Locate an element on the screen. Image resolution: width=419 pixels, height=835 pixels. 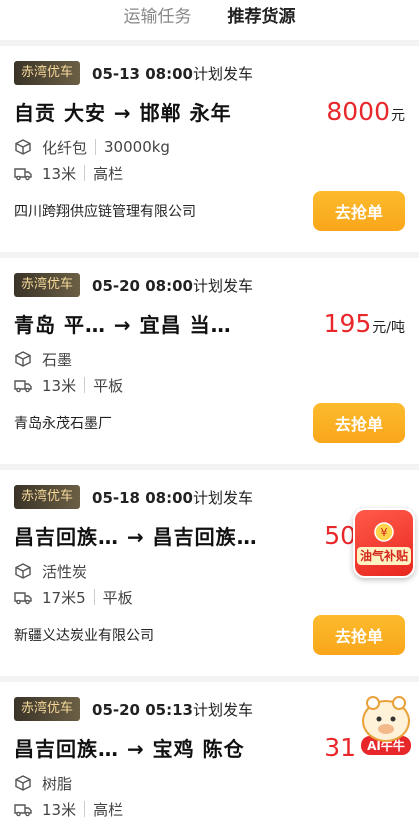
route-text: 自贡 大安 → 邯郸 永年 is located at coordinates (123, 112).